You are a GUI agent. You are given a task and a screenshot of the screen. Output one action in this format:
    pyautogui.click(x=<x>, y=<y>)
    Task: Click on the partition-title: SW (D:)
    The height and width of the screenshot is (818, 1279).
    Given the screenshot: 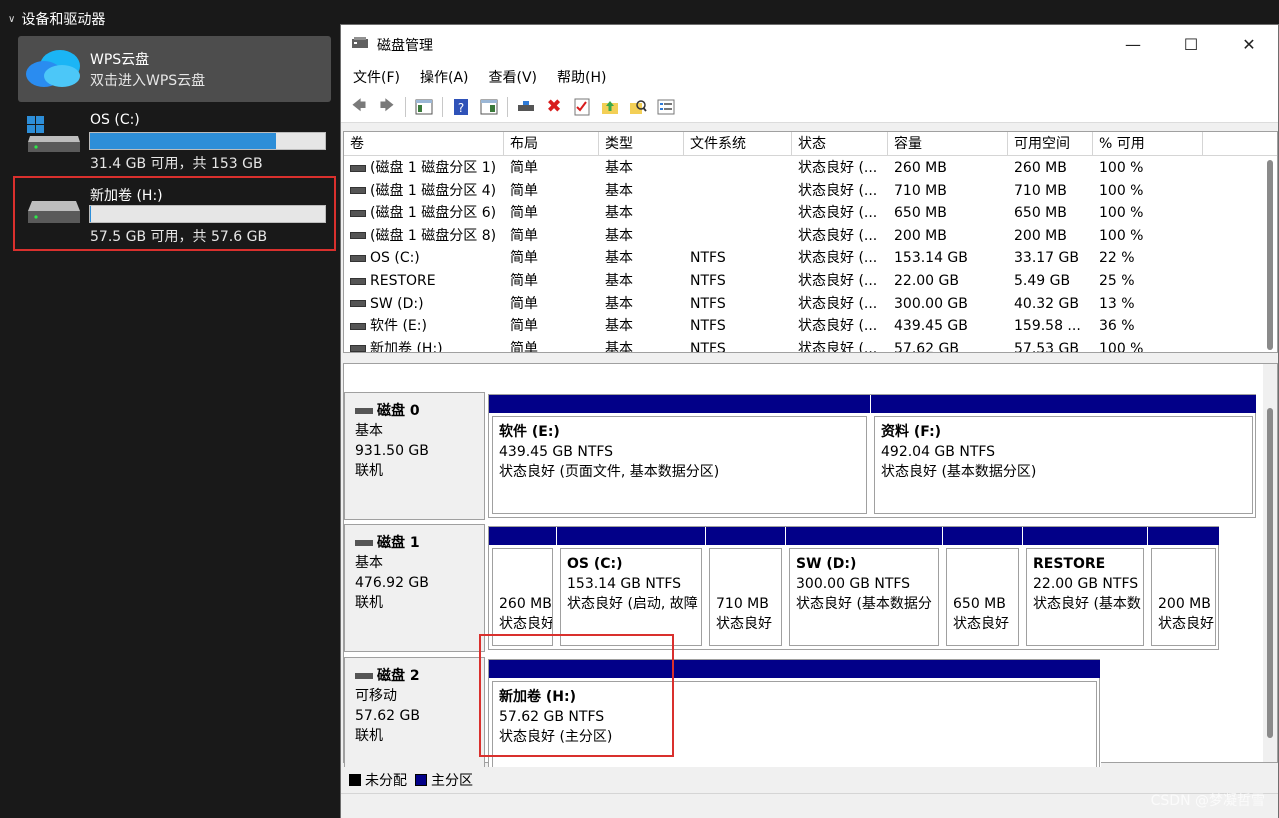 What is the action you would take?
    pyautogui.click(x=826, y=564)
    